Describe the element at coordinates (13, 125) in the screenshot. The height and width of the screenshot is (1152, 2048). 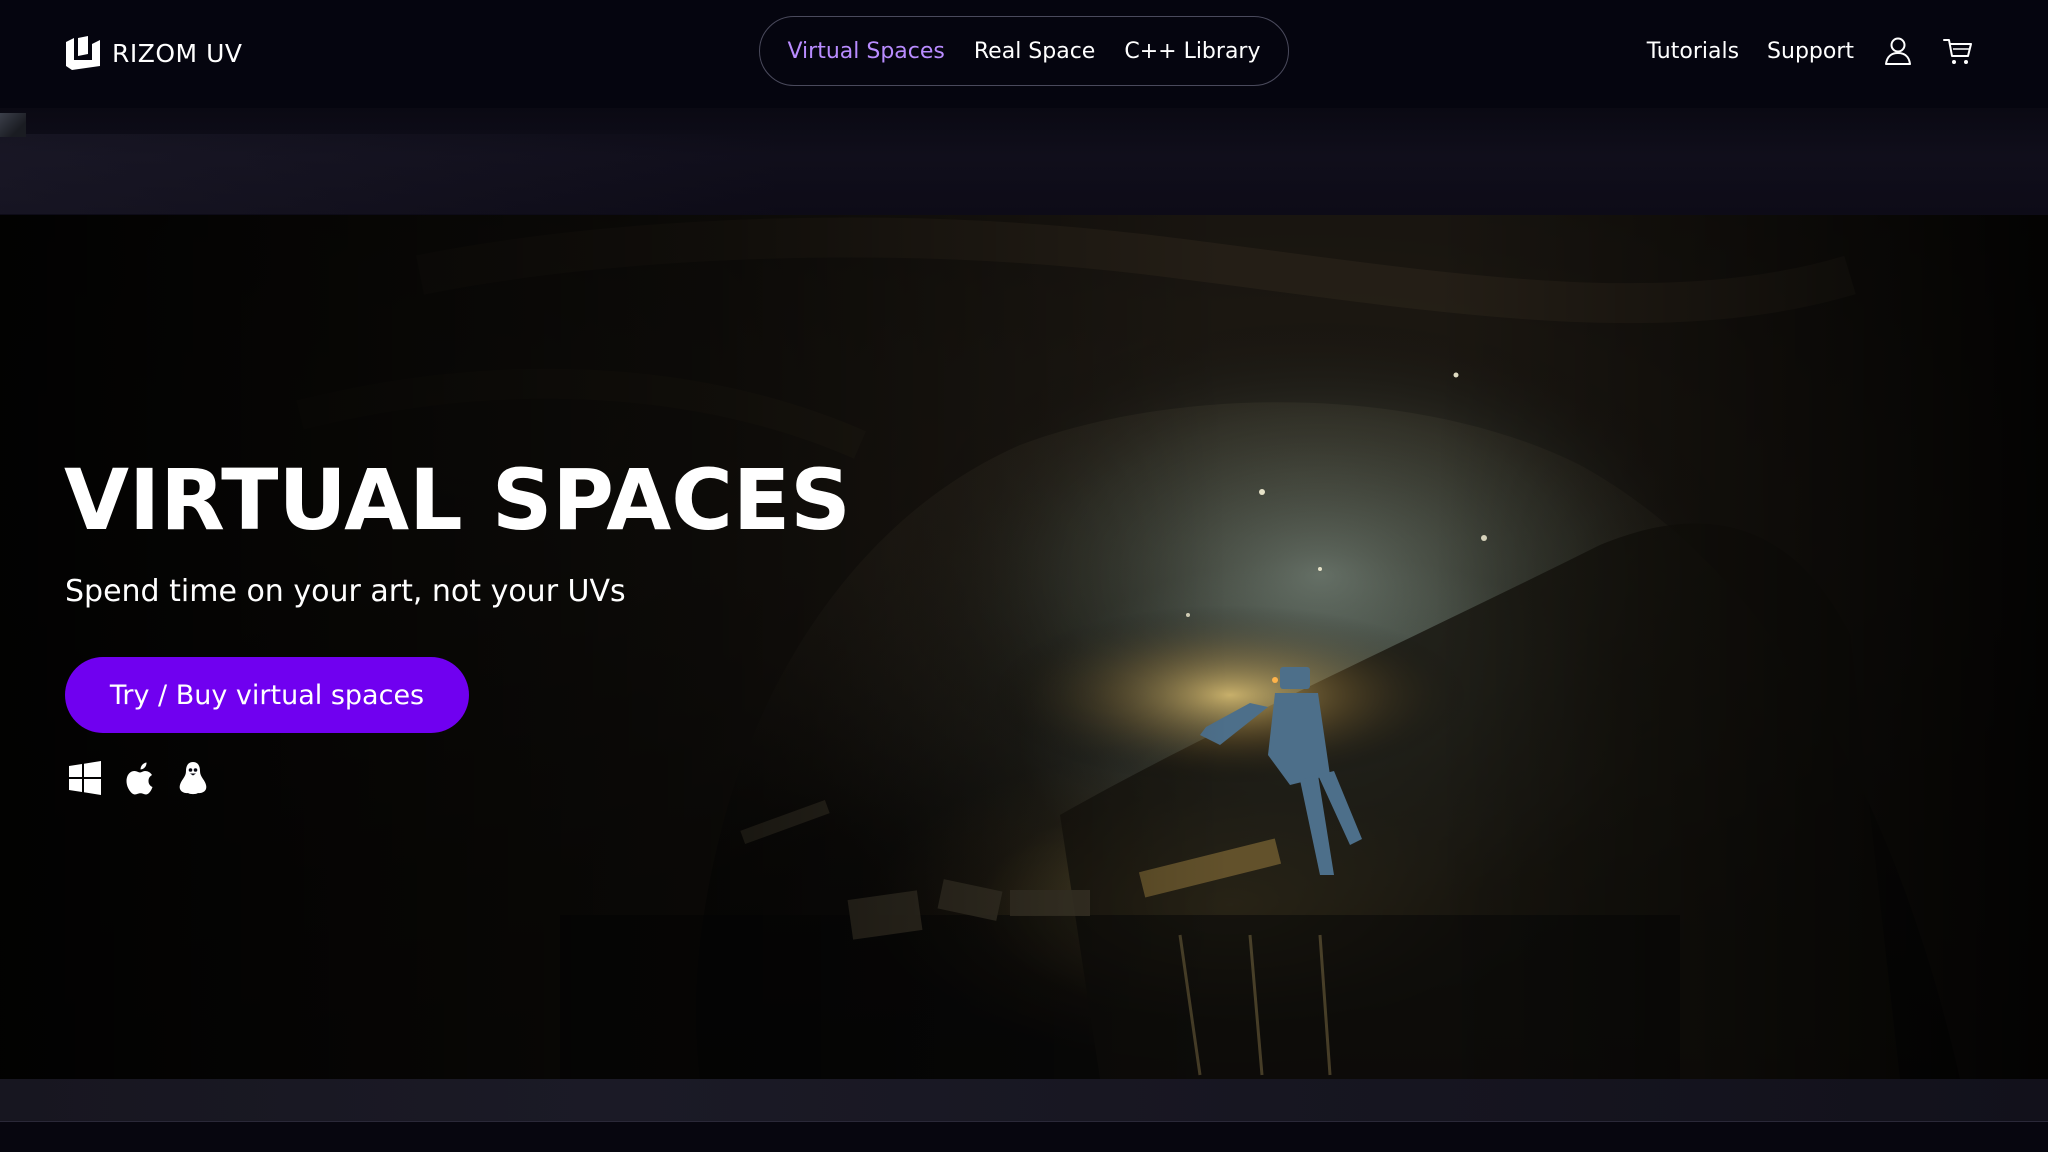
I see `broken-image-thumbnail` at that location.